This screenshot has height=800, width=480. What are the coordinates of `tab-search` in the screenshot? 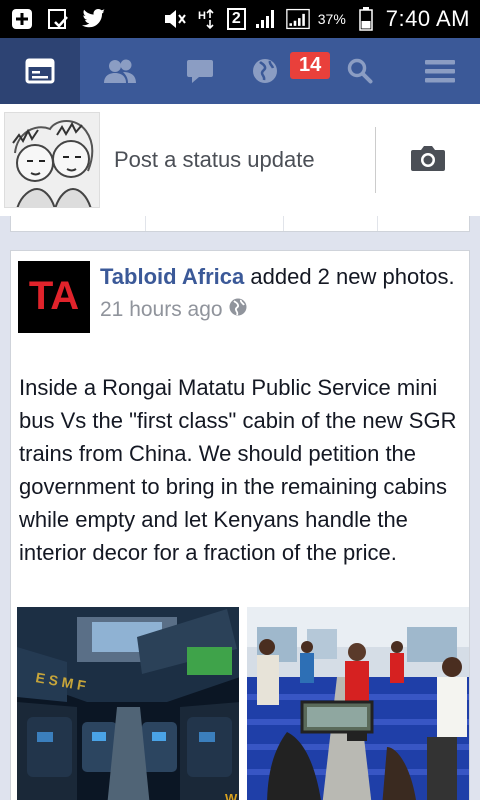 It's located at (360, 71).